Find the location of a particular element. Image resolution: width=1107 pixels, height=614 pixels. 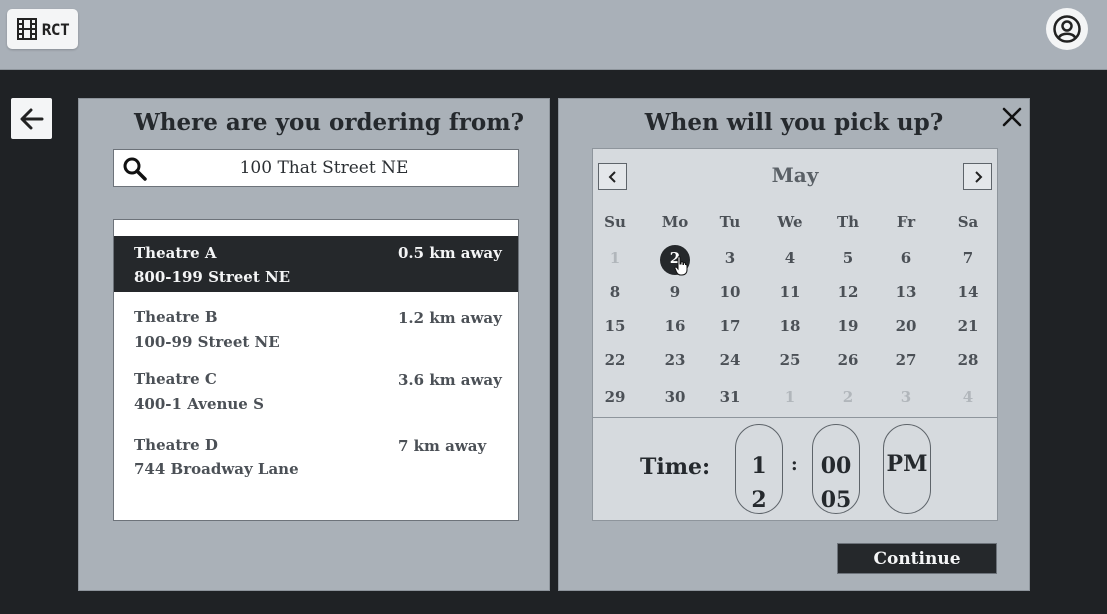

theatre-distance: 3.6 km away is located at coordinates (450, 380).